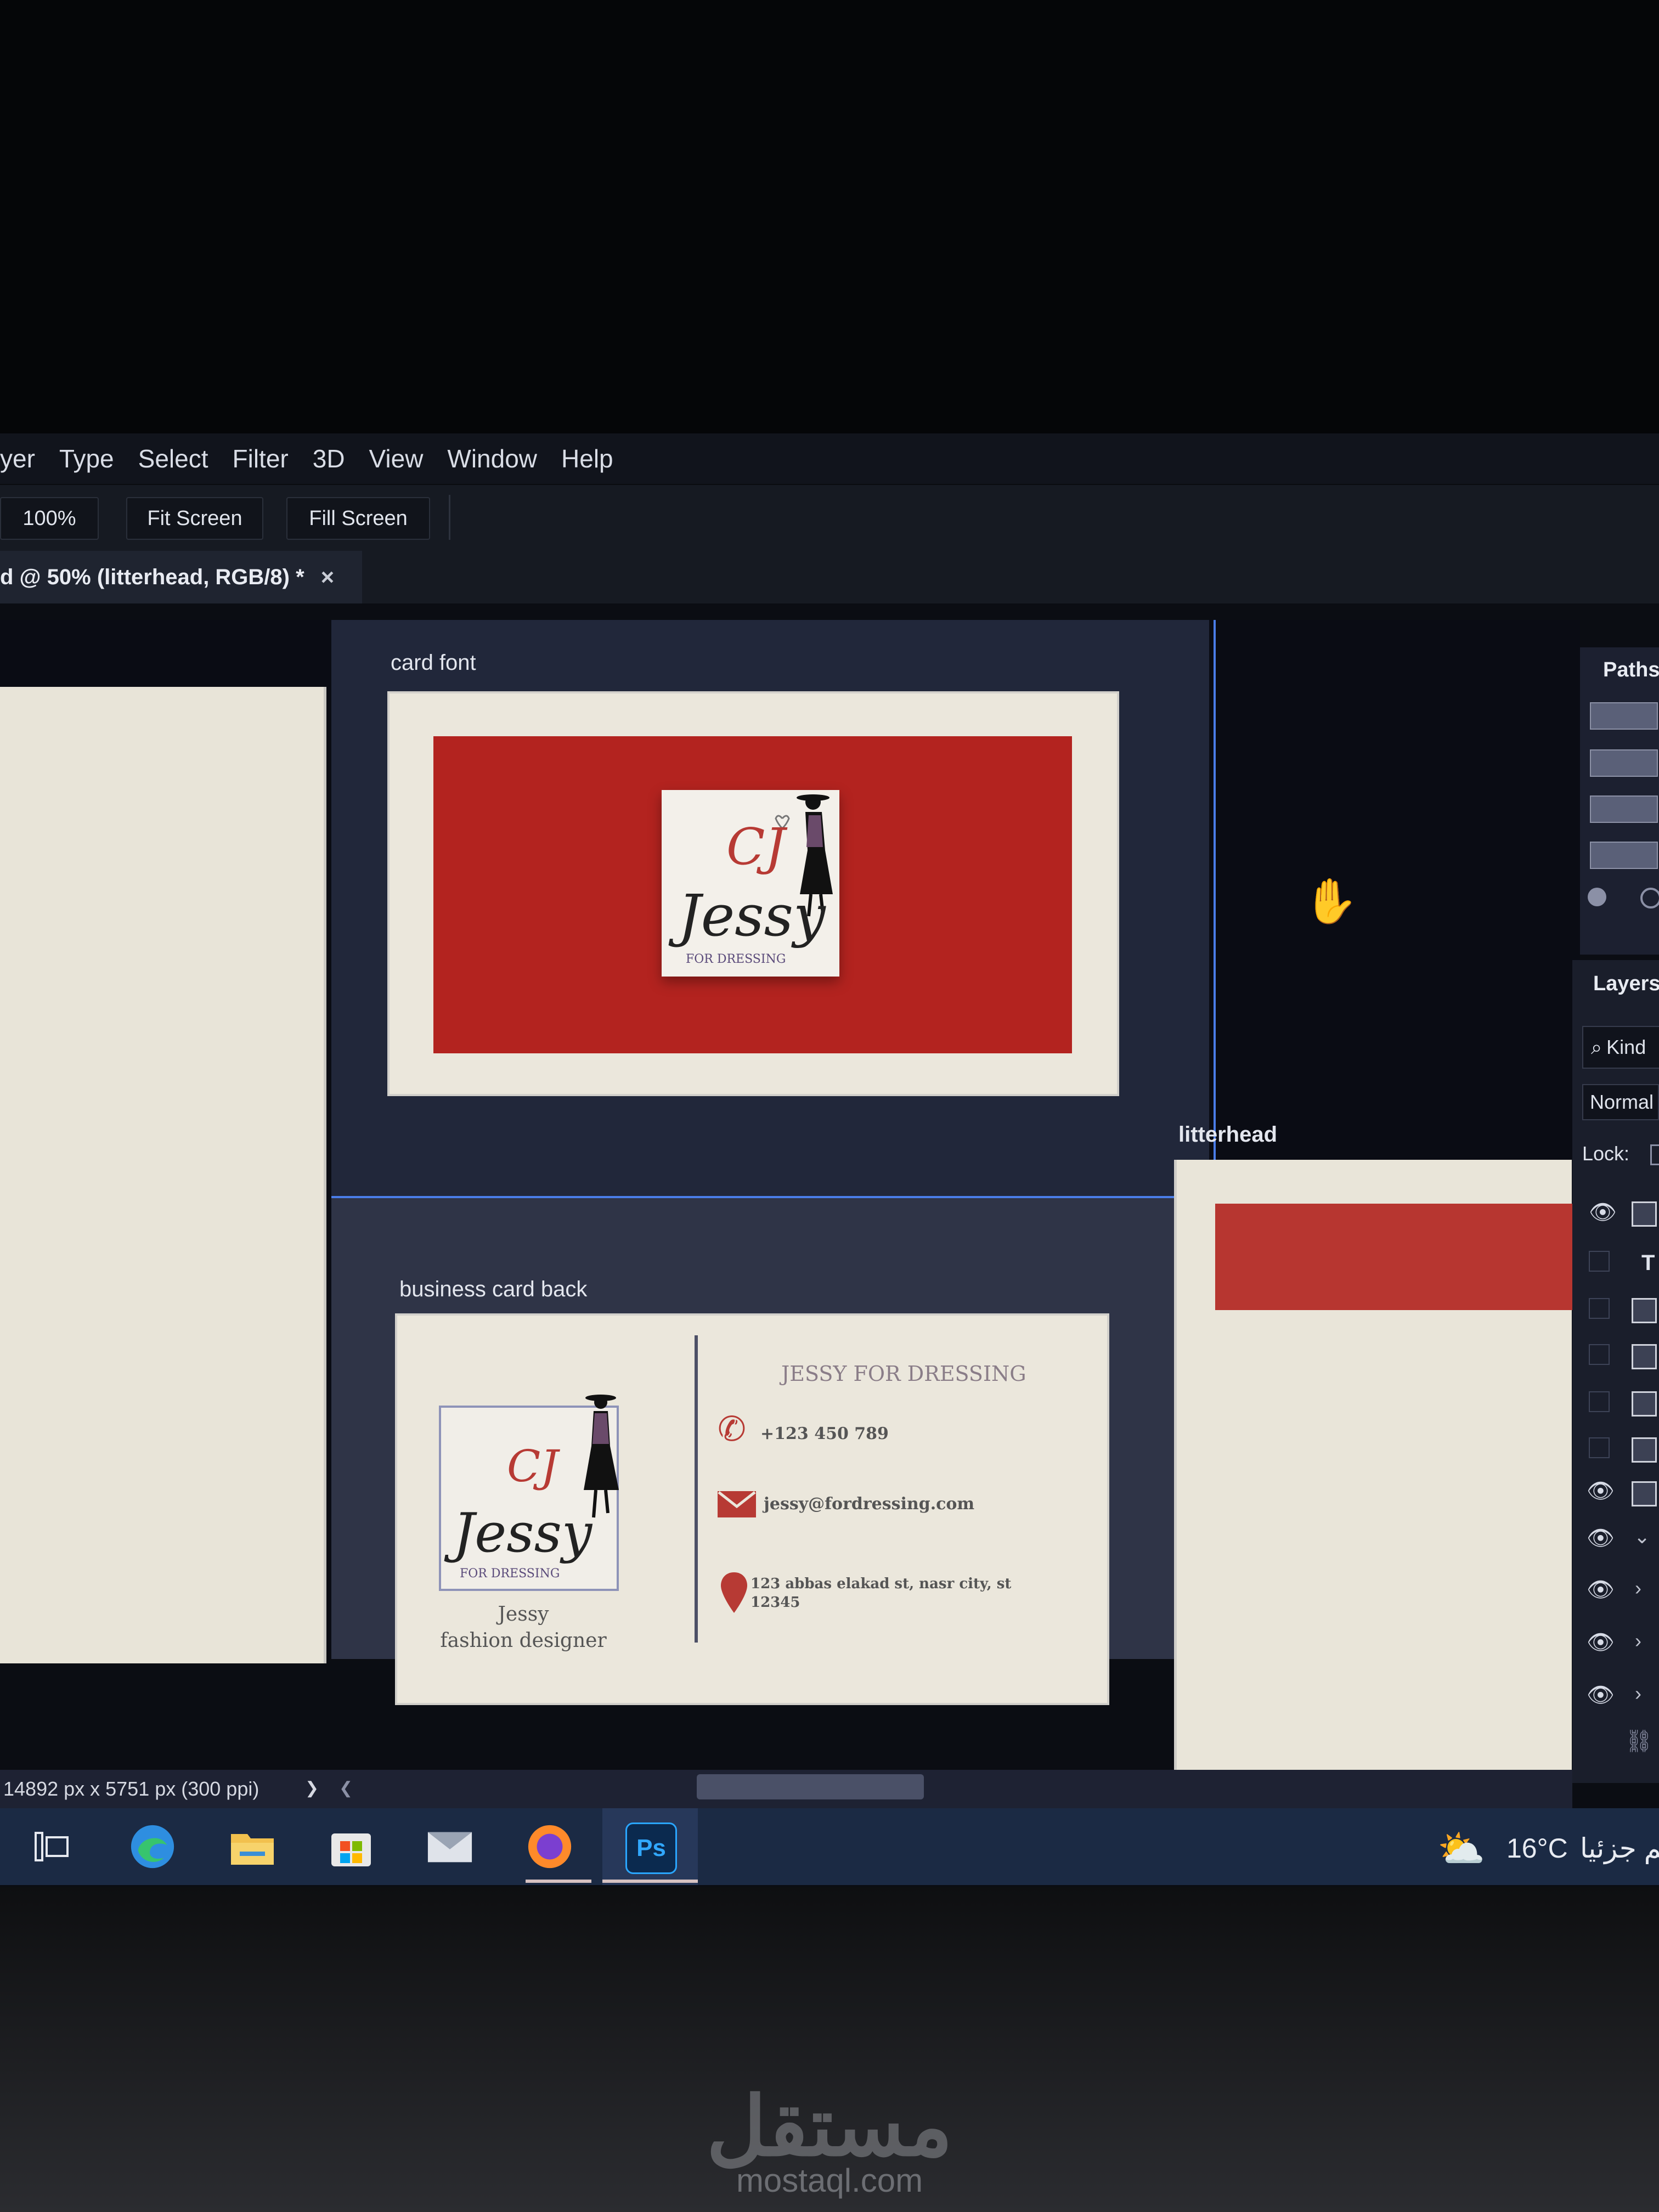  I want to click on close-icon: ×, so click(328, 577).